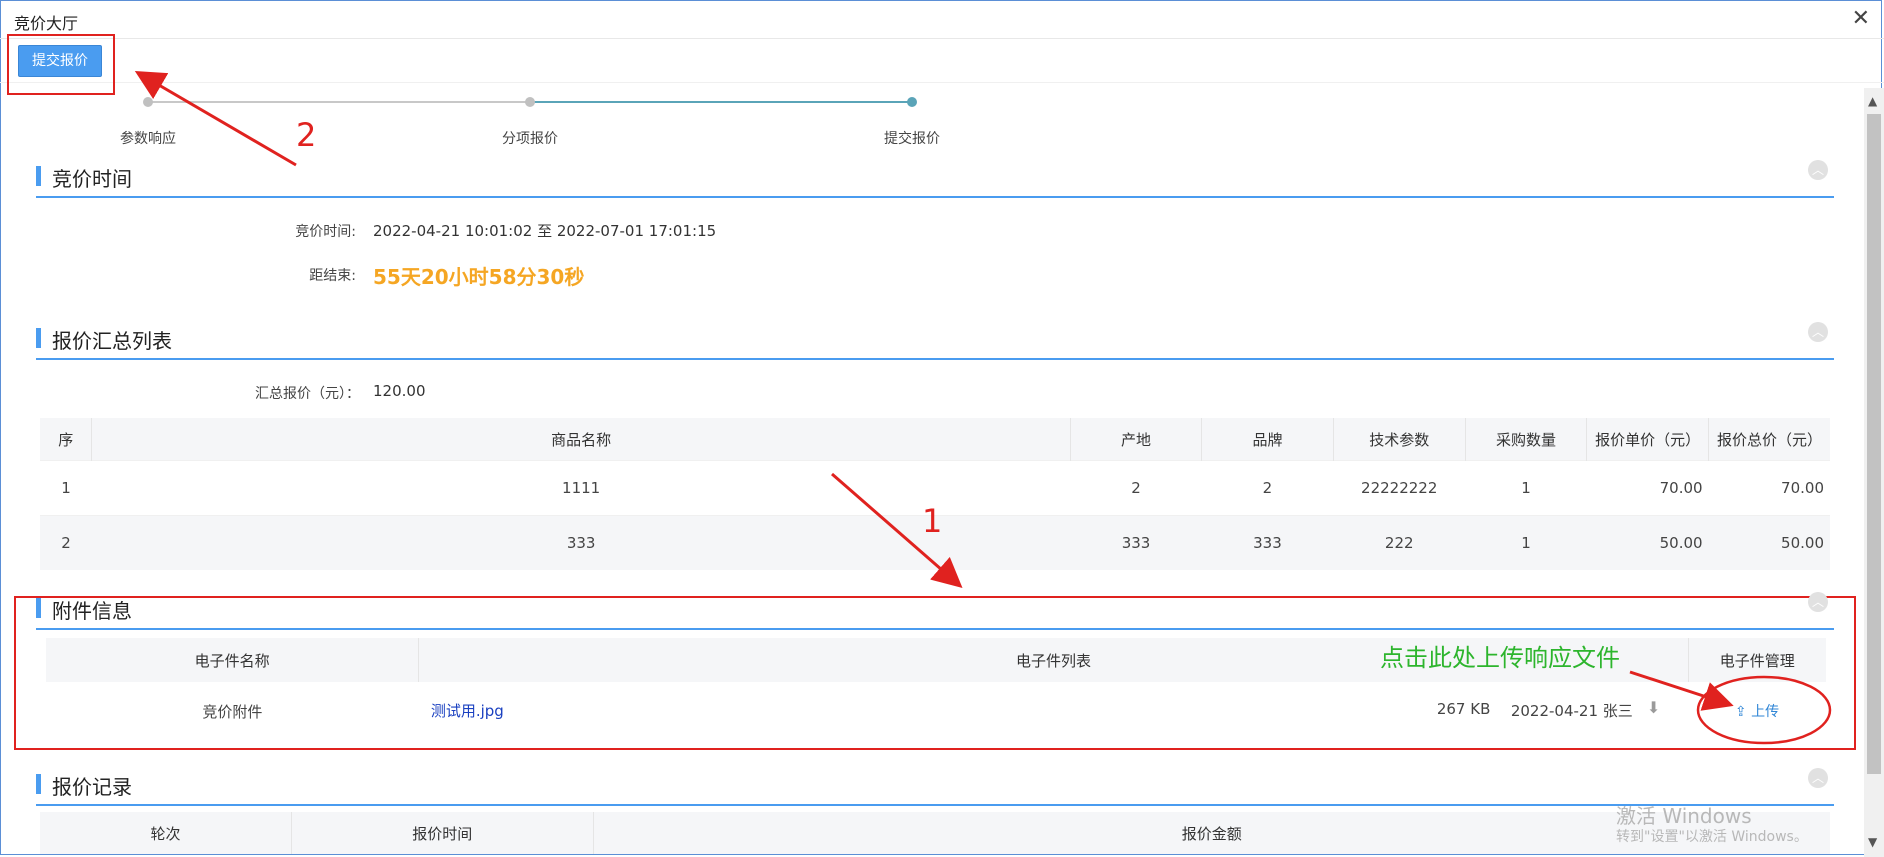 Image resolution: width=1884 pixels, height=857 pixels. What do you see at coordinates (1764, 710) in the screenshot?
I see `annotation-circle-upload` at bounding box center [1764, 710].